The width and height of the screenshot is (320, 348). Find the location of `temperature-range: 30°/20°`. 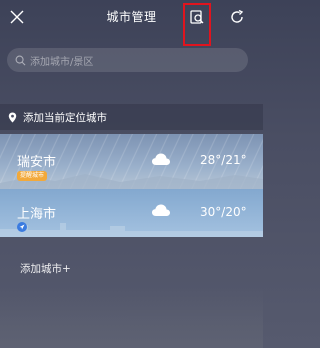

temperature-range: 30°/20° is located at coordinates (223, 212).